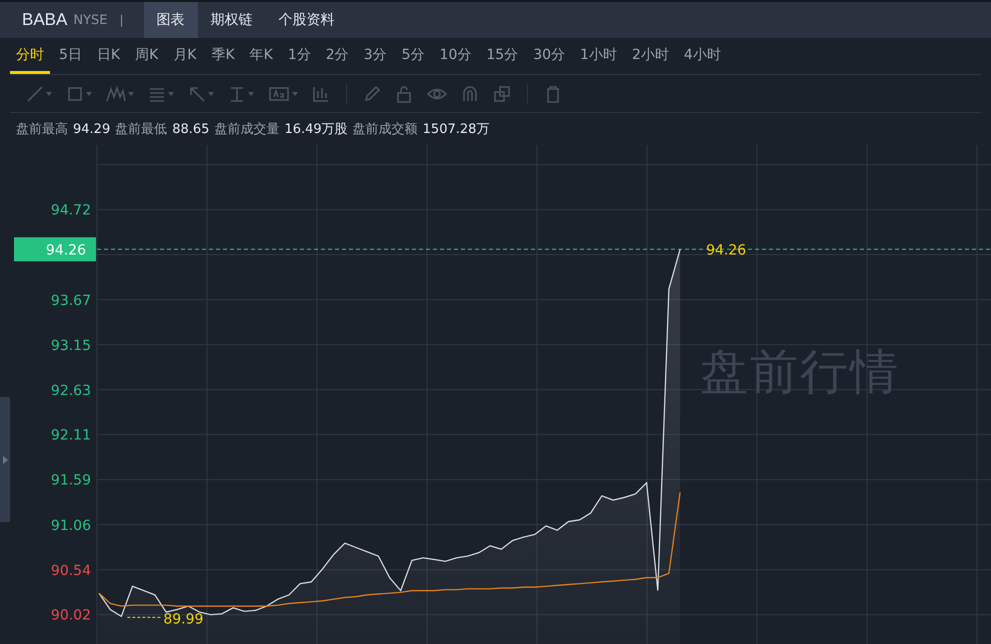  What do you see at coordinates (502, 56) in the screenshot?
I see `period-tab: 15分` at bounding box center [502, 56].